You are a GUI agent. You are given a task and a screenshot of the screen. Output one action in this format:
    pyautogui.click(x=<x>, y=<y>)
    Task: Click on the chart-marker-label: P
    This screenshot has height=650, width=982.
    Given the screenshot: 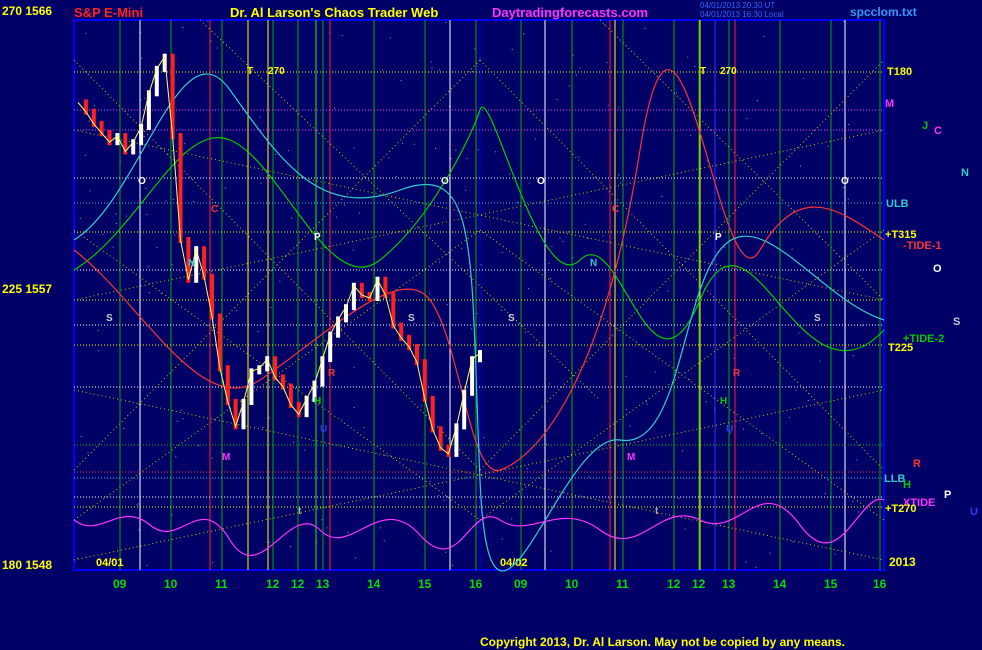 What is the action you would take?
    pyautogui.click(x=718, y=237)
    